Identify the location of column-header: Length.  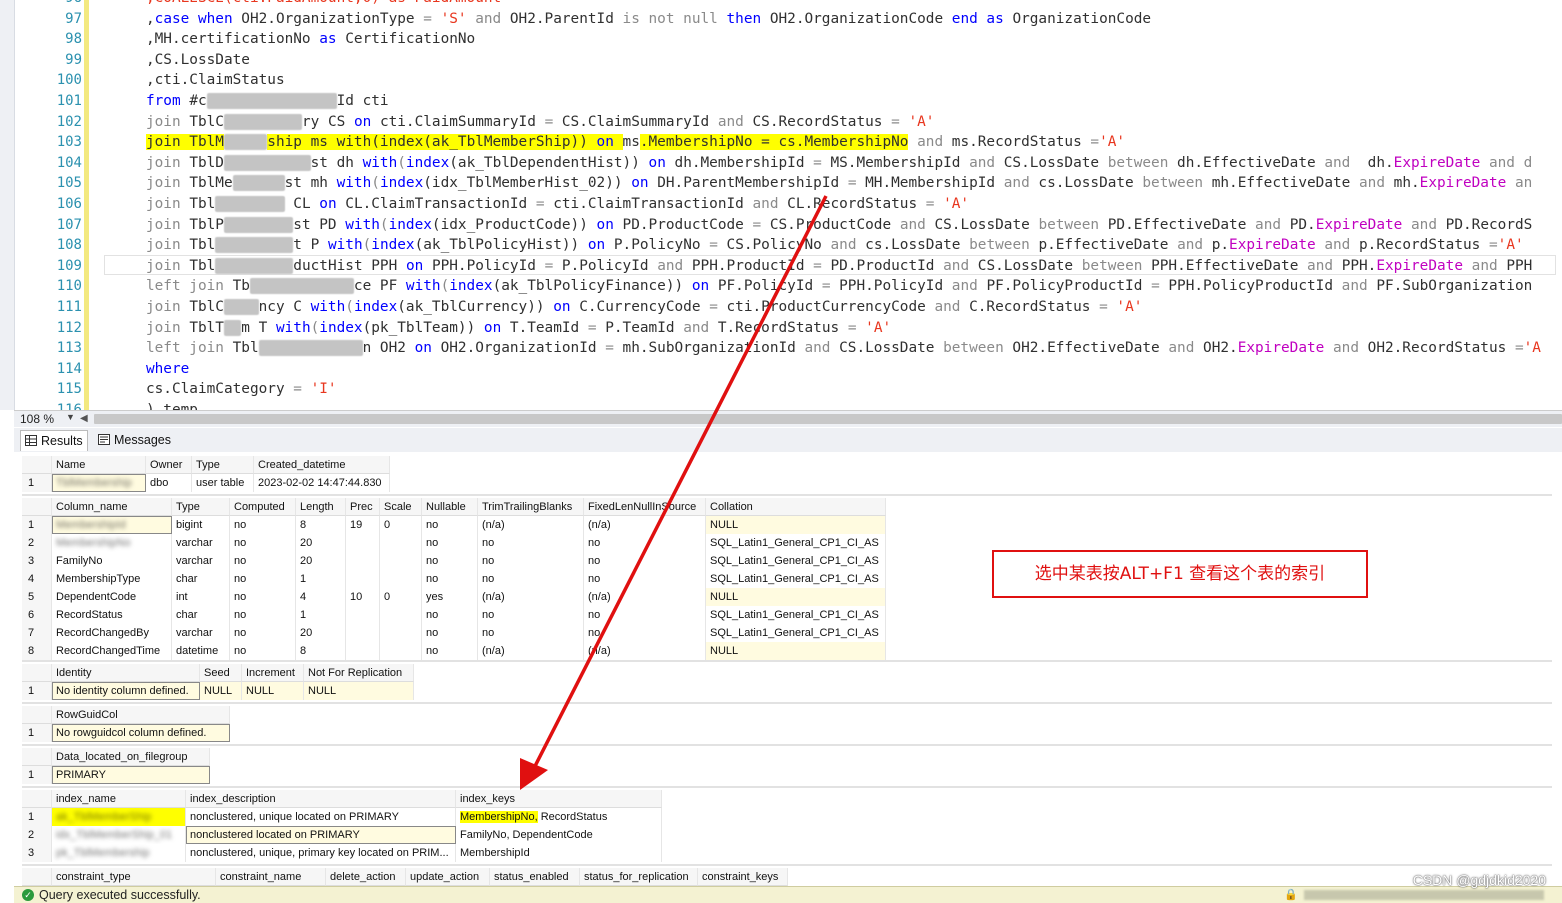
(321, 507).